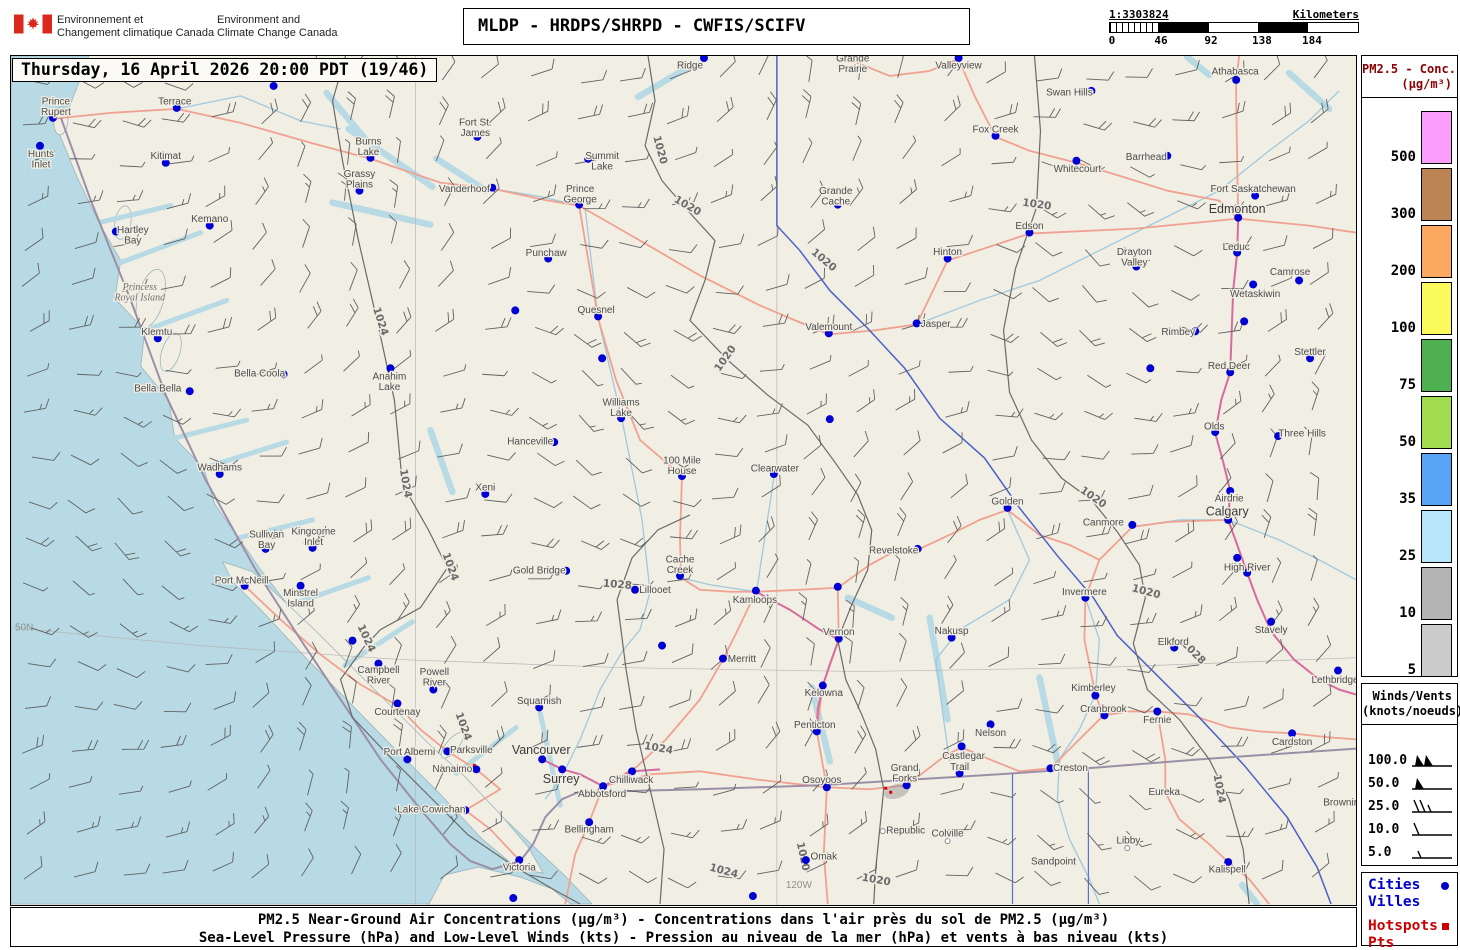  What do you see at coordinates (300, 604) in the screenshot?
I see `city-label: Island` at bounding box center [300, 604].